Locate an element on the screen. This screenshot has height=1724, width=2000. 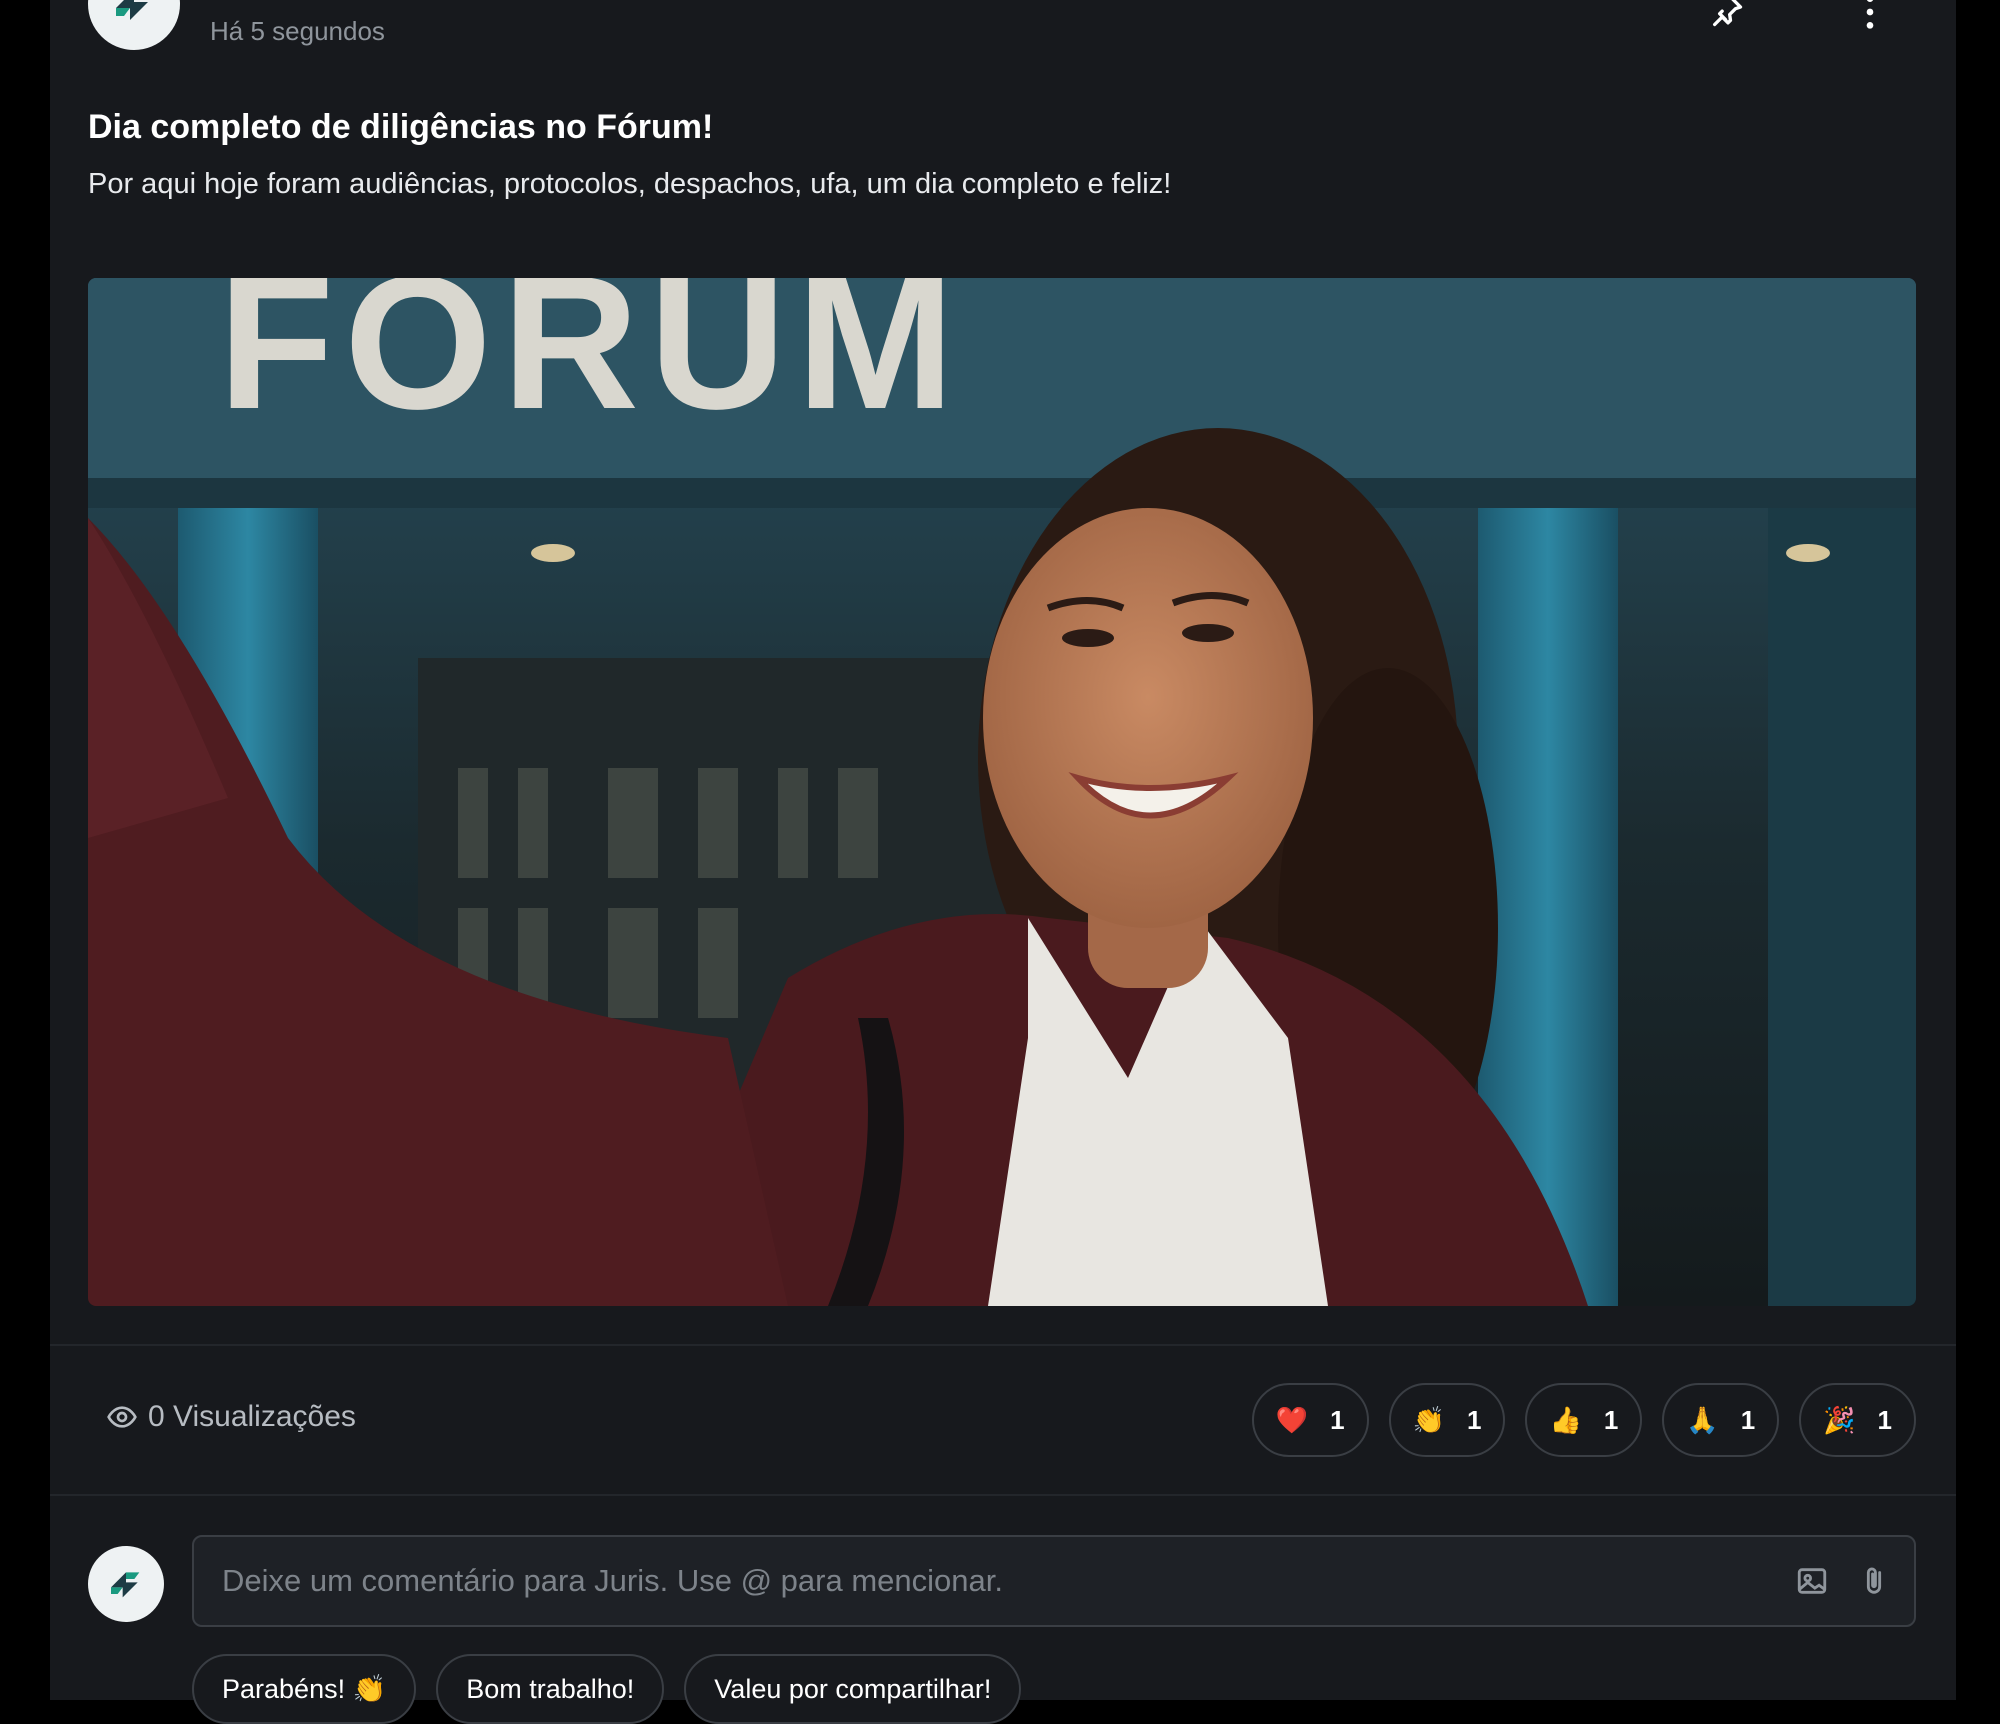
comment-input is located at coordinates (992, 1581).